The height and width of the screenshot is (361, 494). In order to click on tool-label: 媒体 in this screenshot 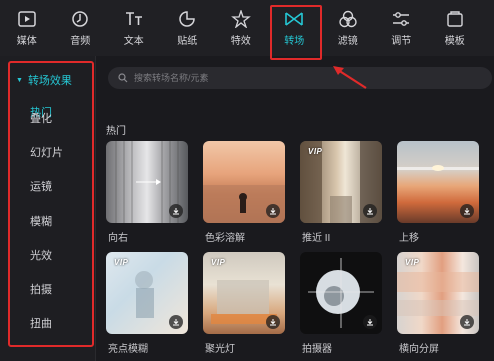, I will do `click(26, 41)`.